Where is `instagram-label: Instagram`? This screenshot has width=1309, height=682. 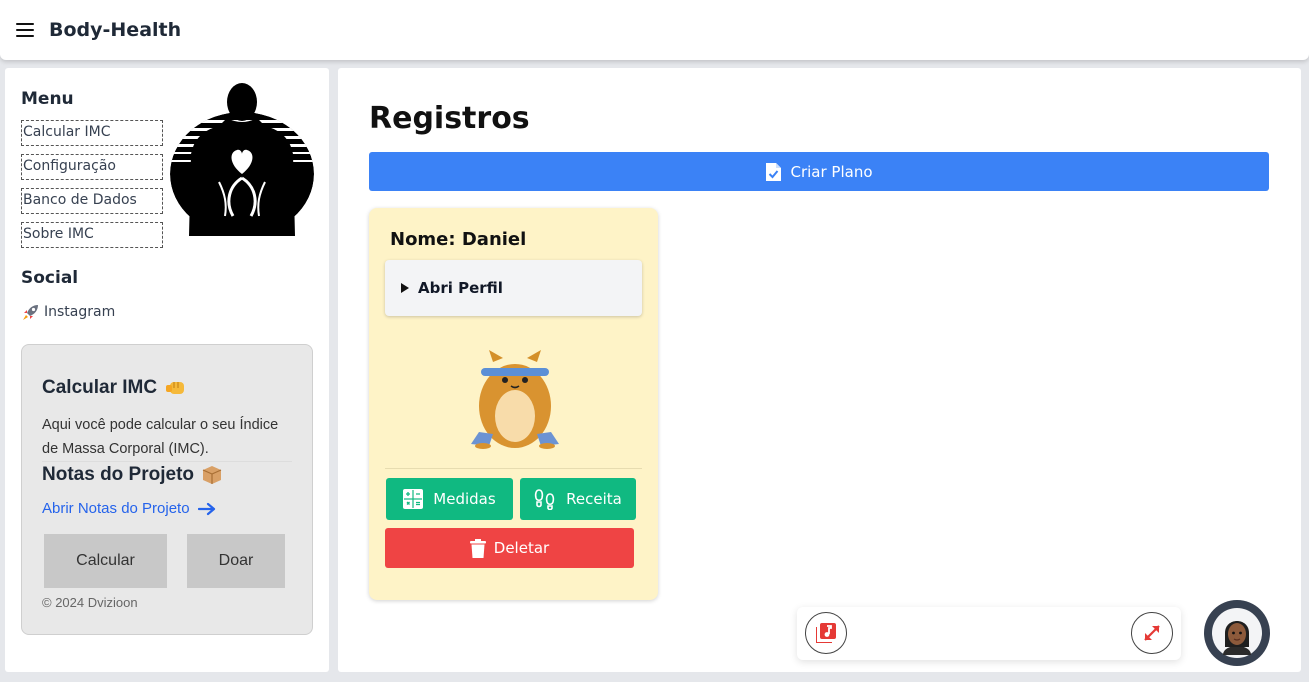 instagram-label: Instagram is located at coordinates (80, 312).